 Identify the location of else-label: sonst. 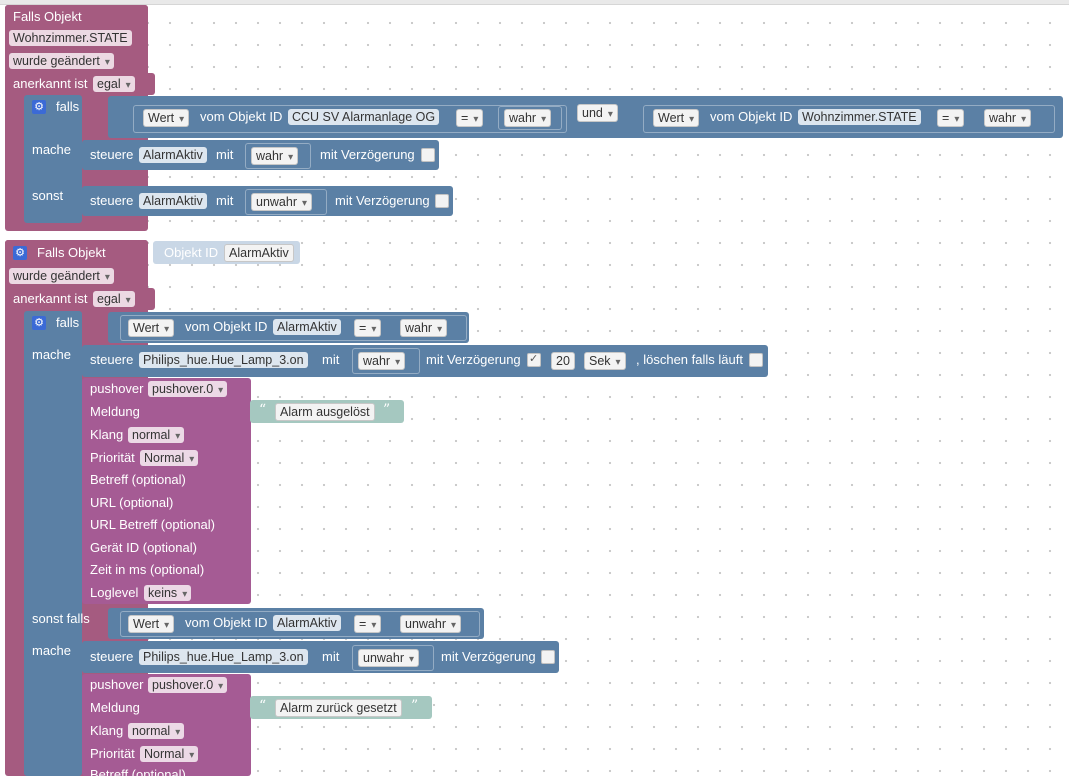
(48, 195).